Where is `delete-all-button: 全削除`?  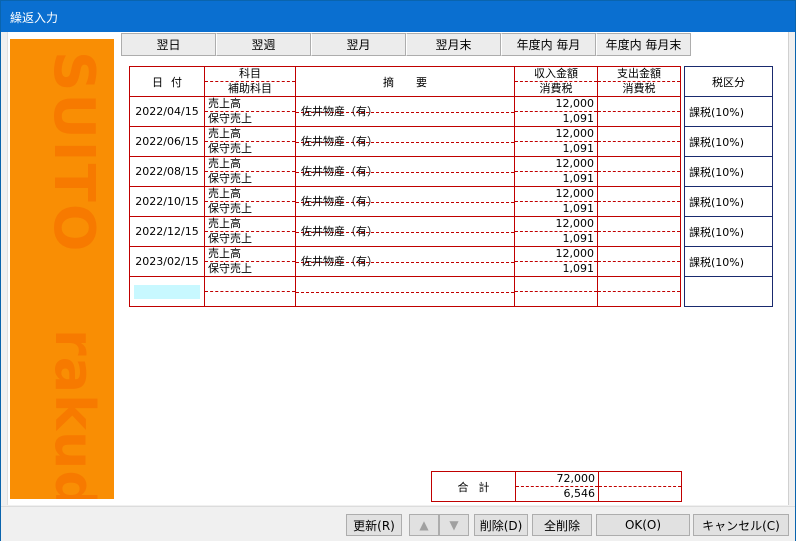
delete-all-button: 全削除 is located at coordinates (562, 525).